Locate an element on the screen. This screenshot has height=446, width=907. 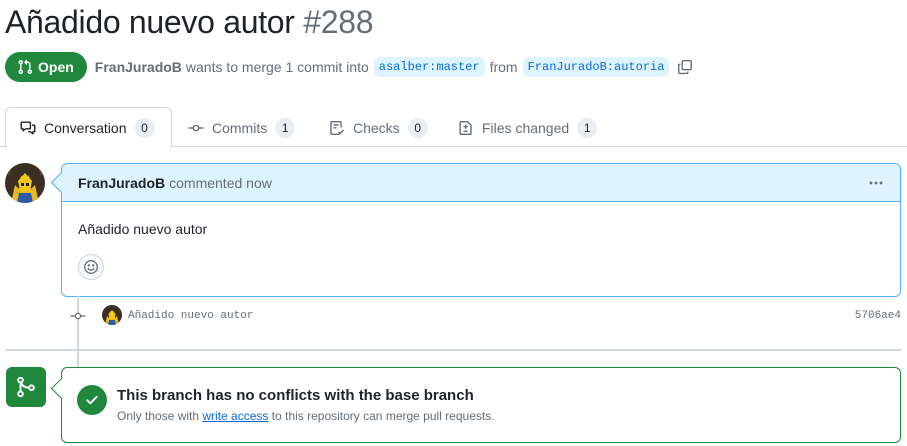
pr-number: #288 is located at coordinates (338, 22).